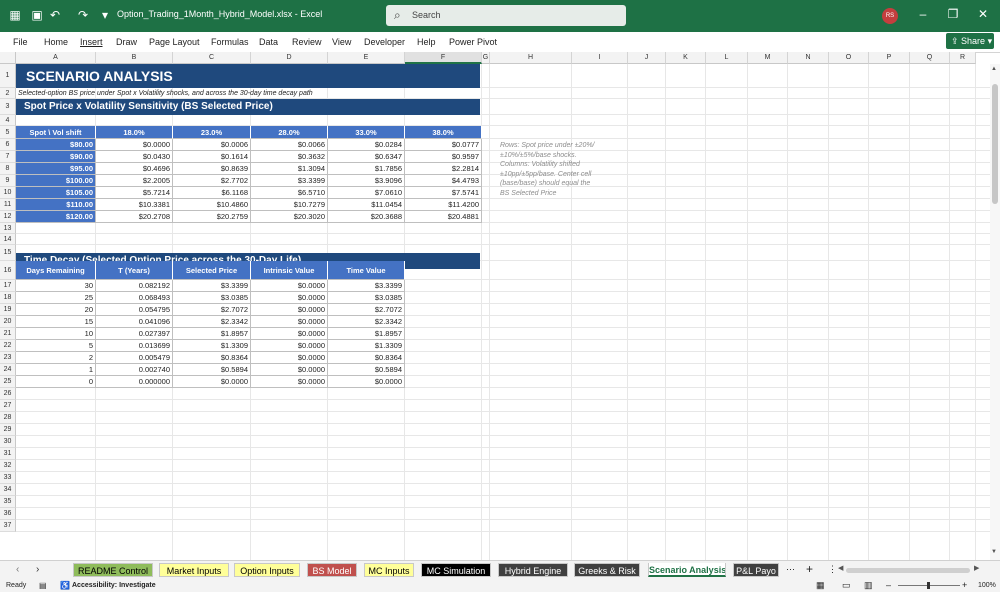  What do you see at coordinates (443, 132) in the screenshot?
I see `sensitivity-header-cell: 38.0%` at bounding box center [443, 132].